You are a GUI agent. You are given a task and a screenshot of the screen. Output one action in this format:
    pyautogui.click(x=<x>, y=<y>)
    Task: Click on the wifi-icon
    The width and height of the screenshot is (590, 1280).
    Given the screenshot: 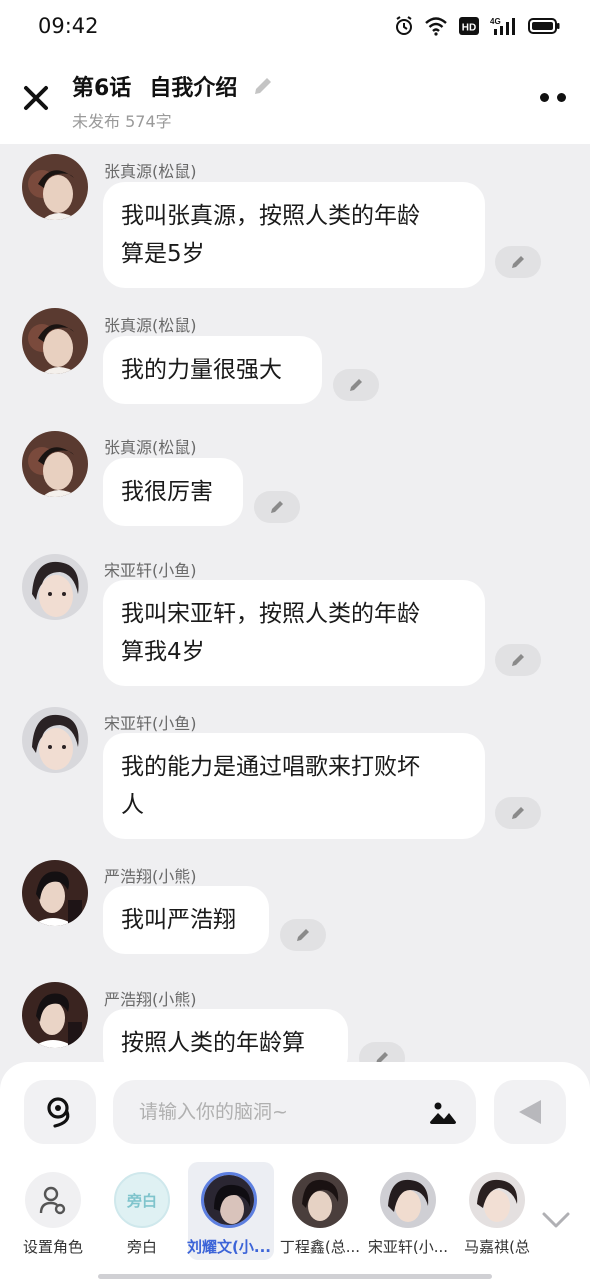 What is the action you would take?
    pyautogui.click(x=436, y=26)
    